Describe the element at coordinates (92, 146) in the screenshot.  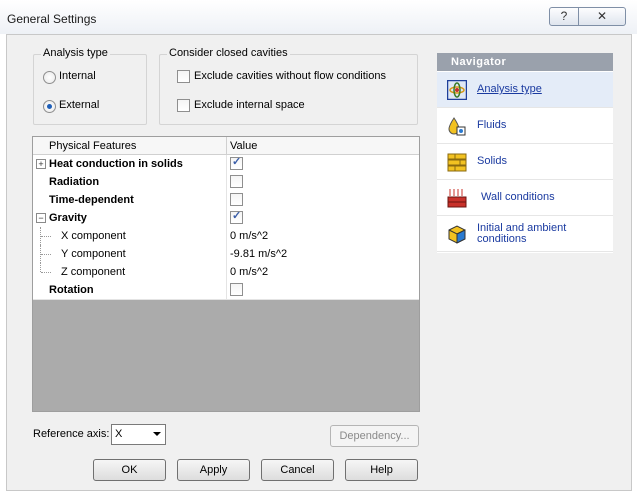
I see `column-header-features: Physical Features` at that location.